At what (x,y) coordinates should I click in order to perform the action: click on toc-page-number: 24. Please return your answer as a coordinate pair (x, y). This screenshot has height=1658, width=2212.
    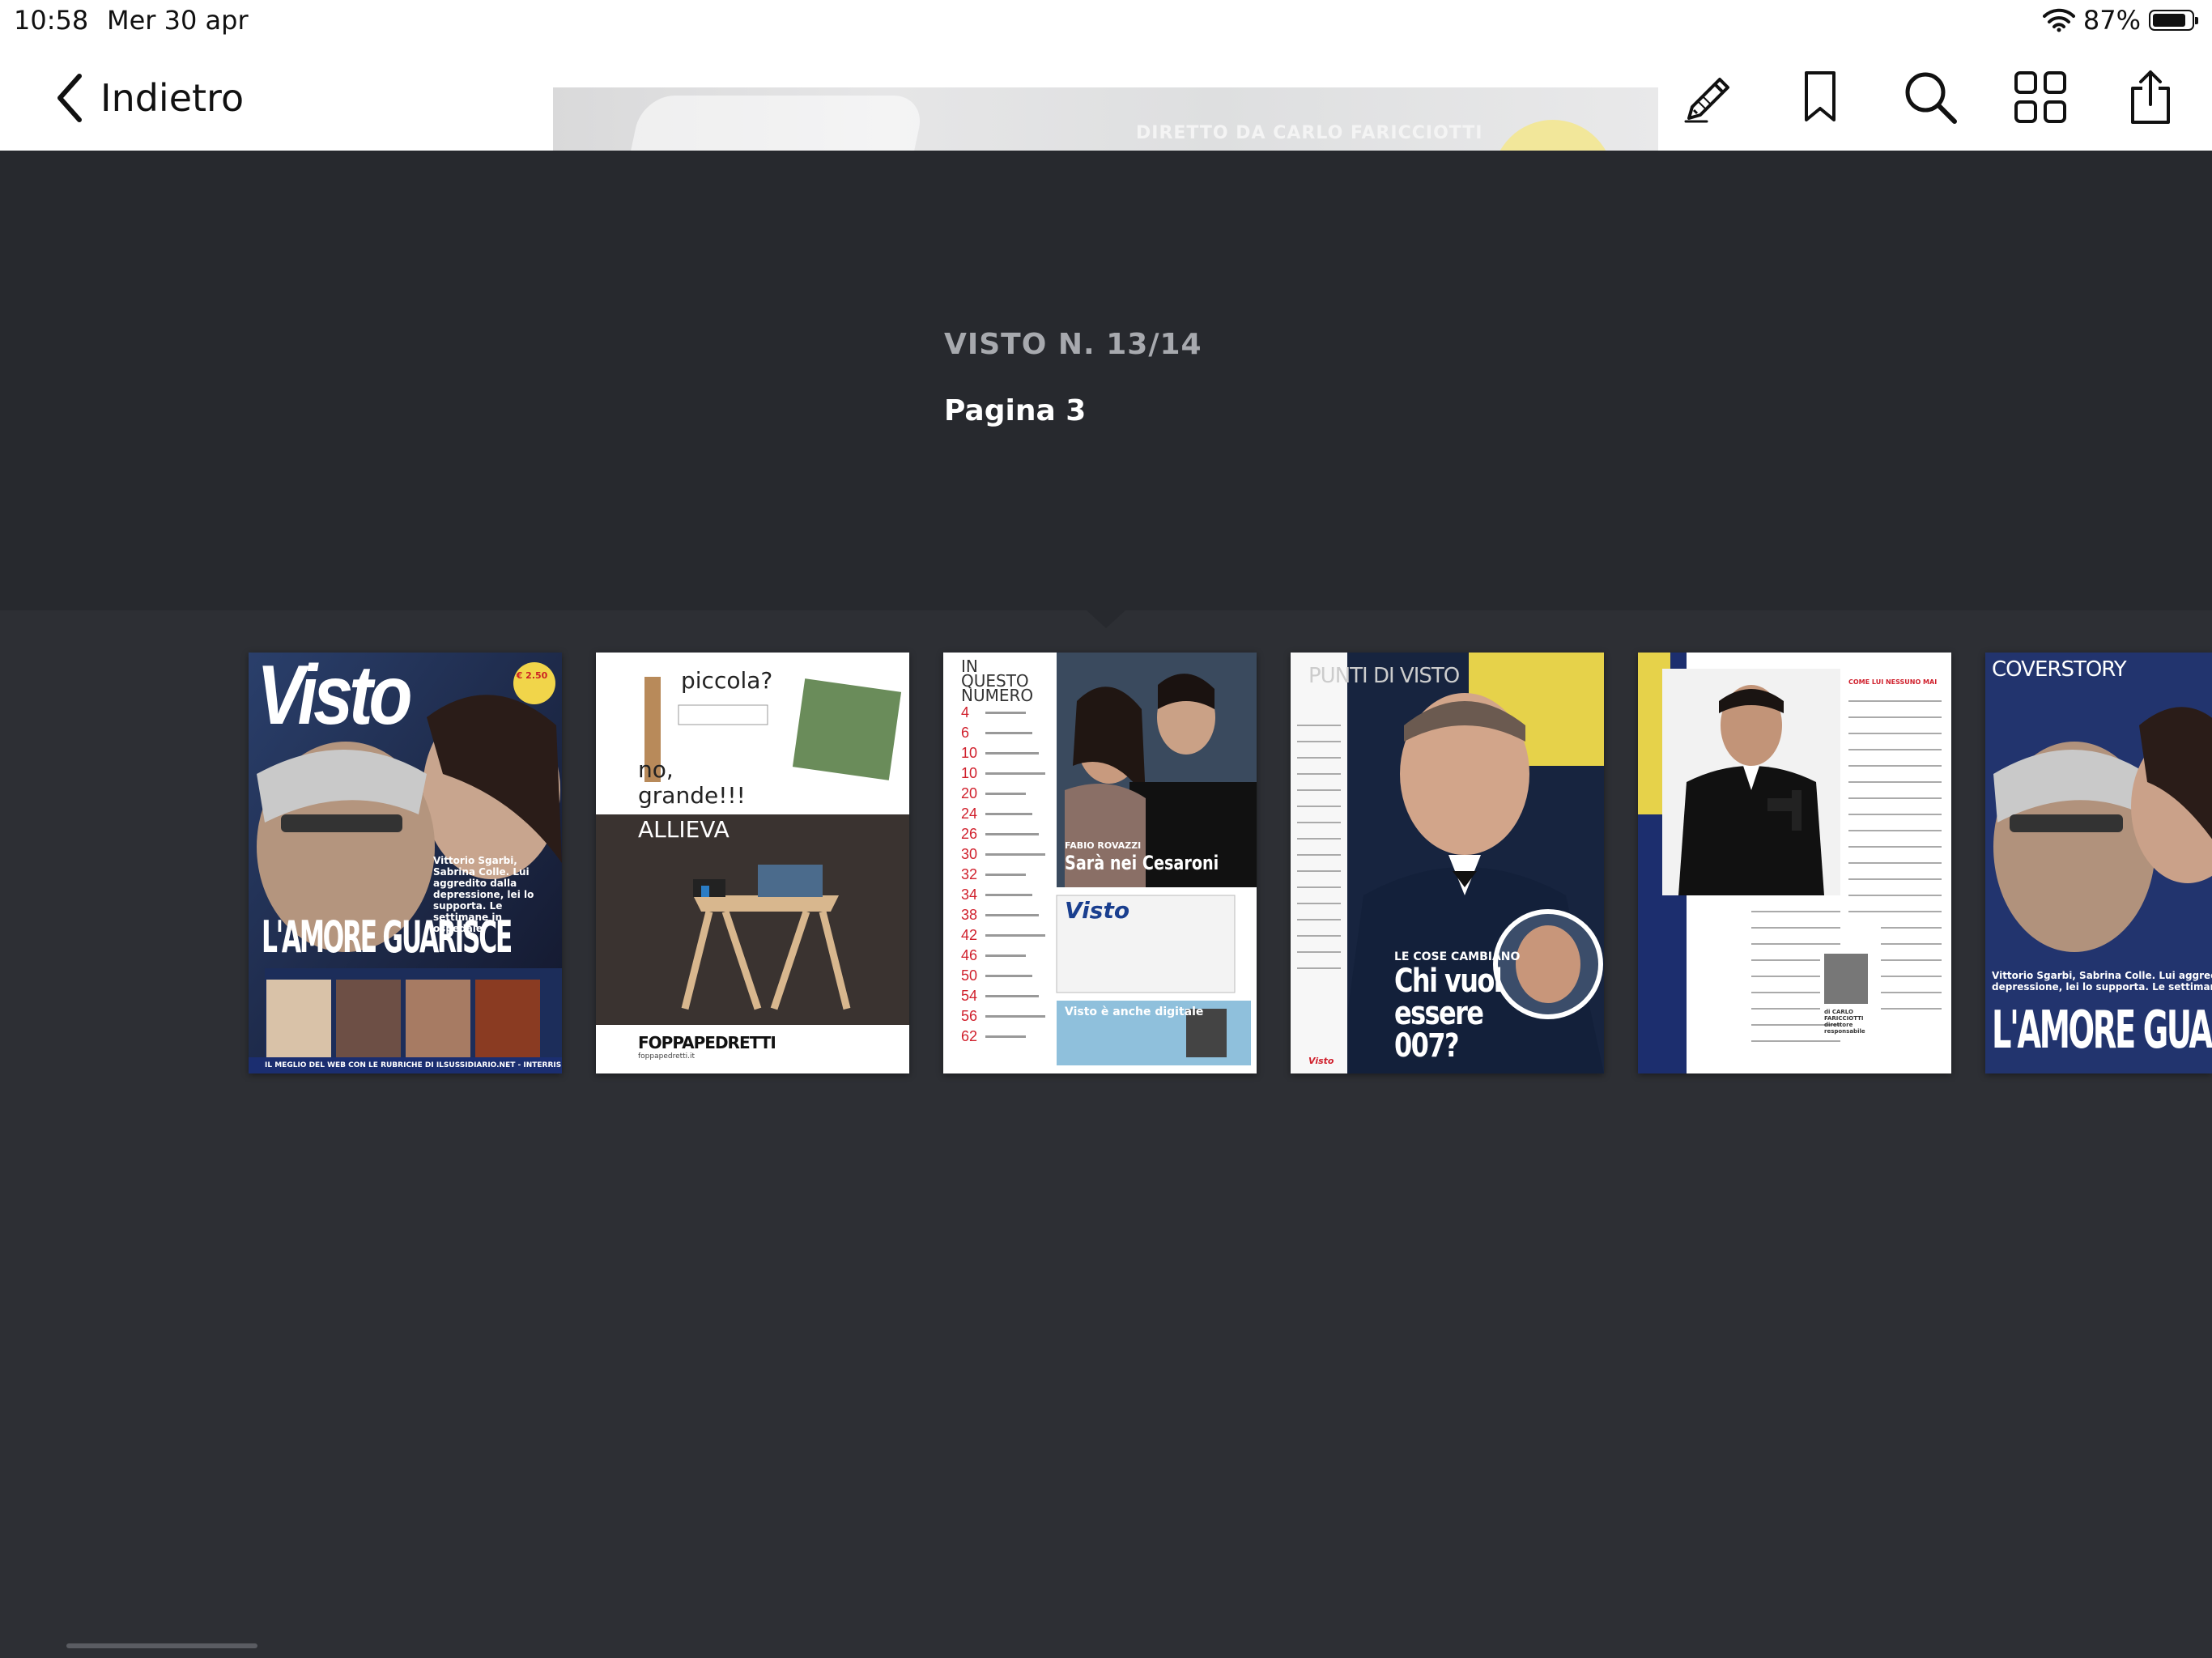
    Looking at the image, I should click on (969, 814).